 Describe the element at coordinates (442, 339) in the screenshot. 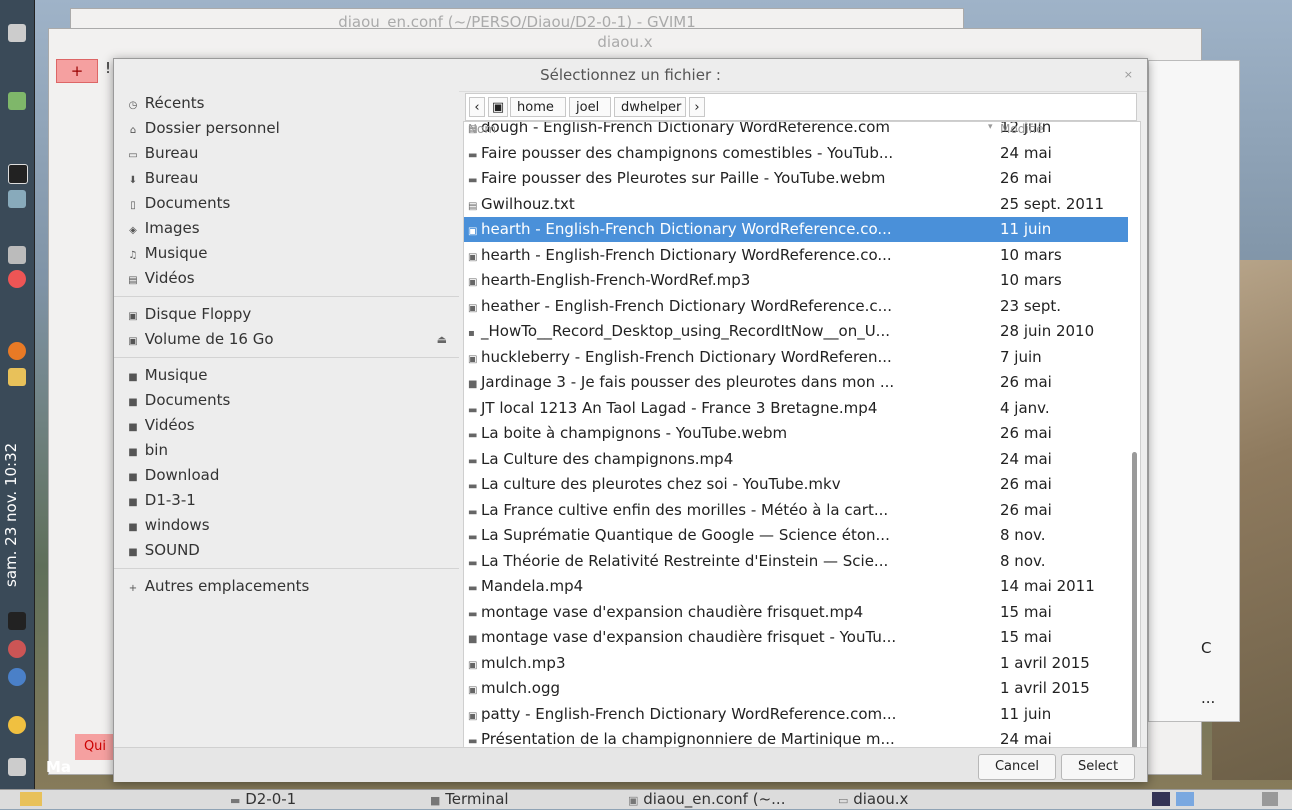

I see `eject-icon: ⏏` at that location.